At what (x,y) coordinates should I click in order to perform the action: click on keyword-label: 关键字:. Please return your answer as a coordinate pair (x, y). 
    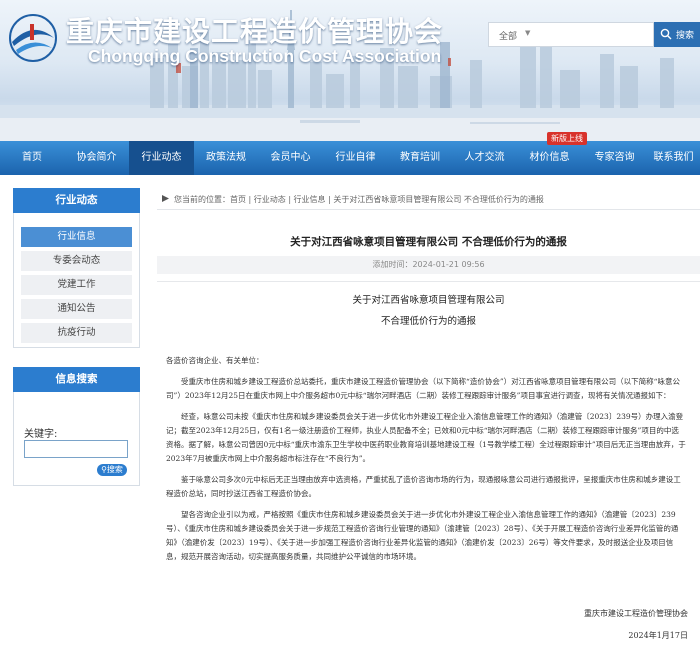
    Looking at the image, I should click on (41, 434).